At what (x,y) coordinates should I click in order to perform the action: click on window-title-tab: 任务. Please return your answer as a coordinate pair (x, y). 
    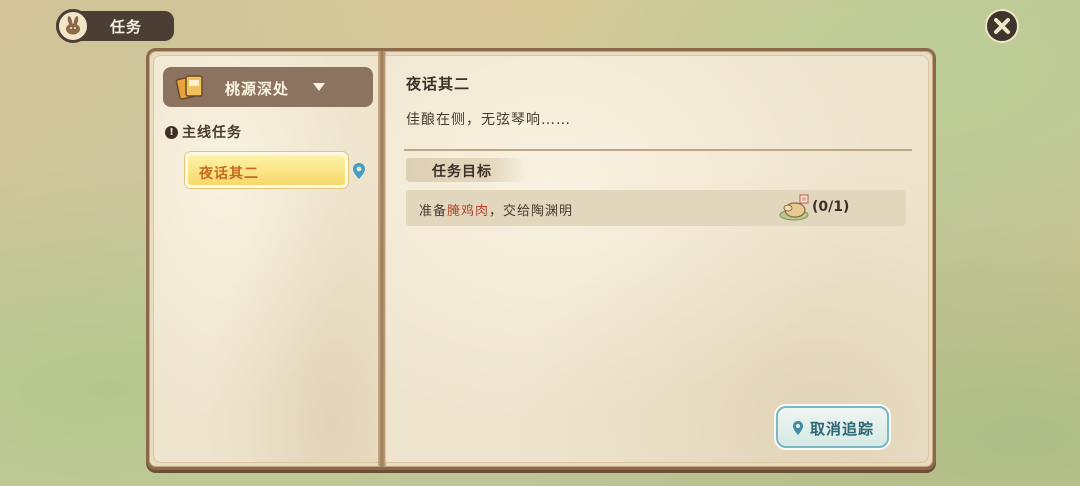
    Looking at the image, I should click on (115, 26).